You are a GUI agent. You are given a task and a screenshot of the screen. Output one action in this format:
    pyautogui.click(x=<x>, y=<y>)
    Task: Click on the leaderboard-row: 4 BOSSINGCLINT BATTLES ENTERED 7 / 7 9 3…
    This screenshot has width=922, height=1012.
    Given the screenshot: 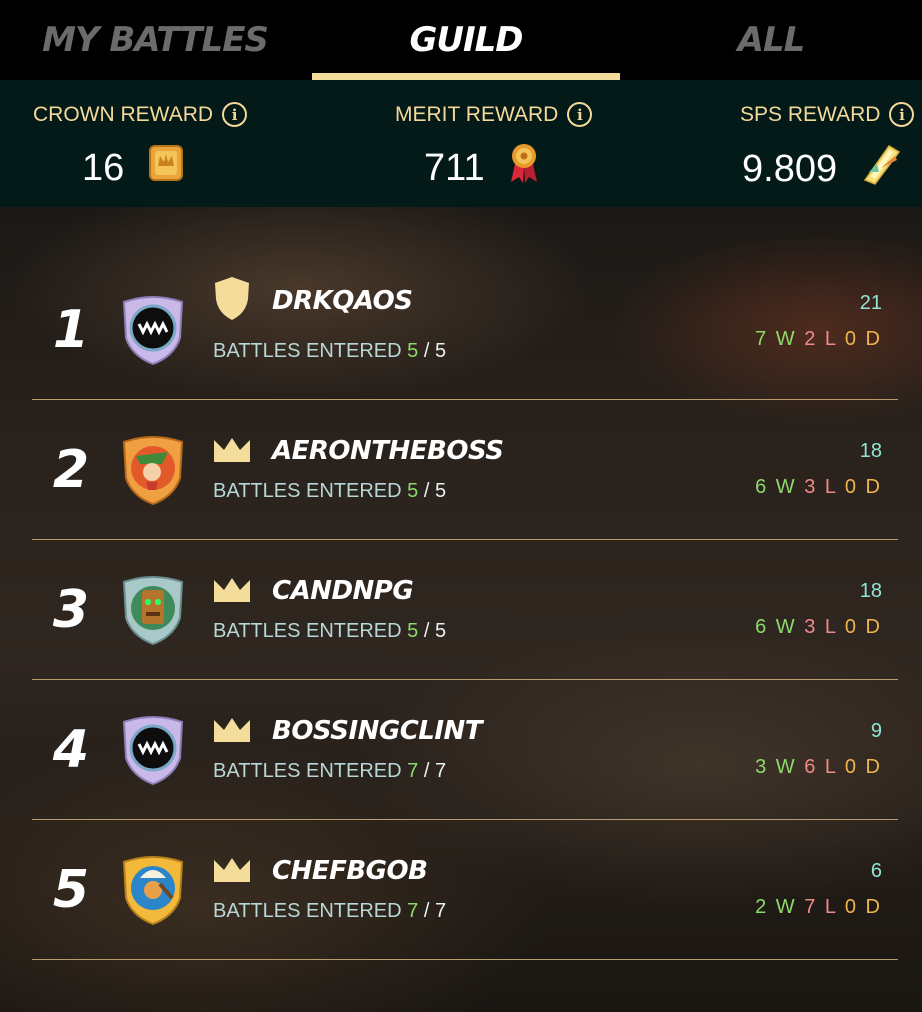 What is the action you would take?
    pyautogui.click(x=465, y=750)
    